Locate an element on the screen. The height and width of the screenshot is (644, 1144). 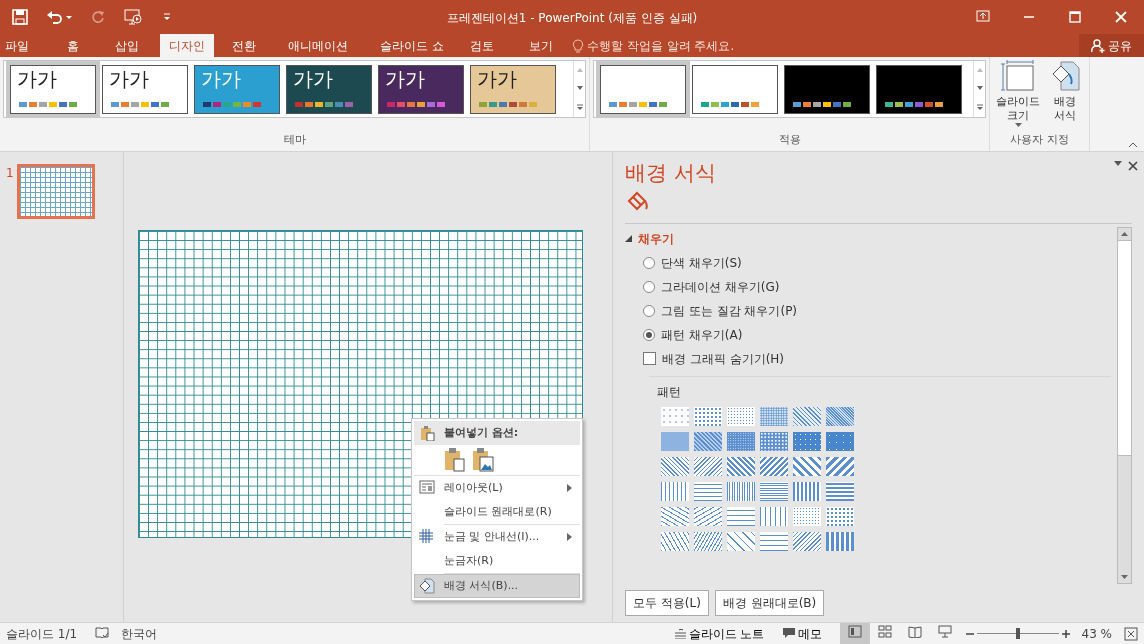
ribbon-tab: 삽입 is located at coordinates (127, 45).